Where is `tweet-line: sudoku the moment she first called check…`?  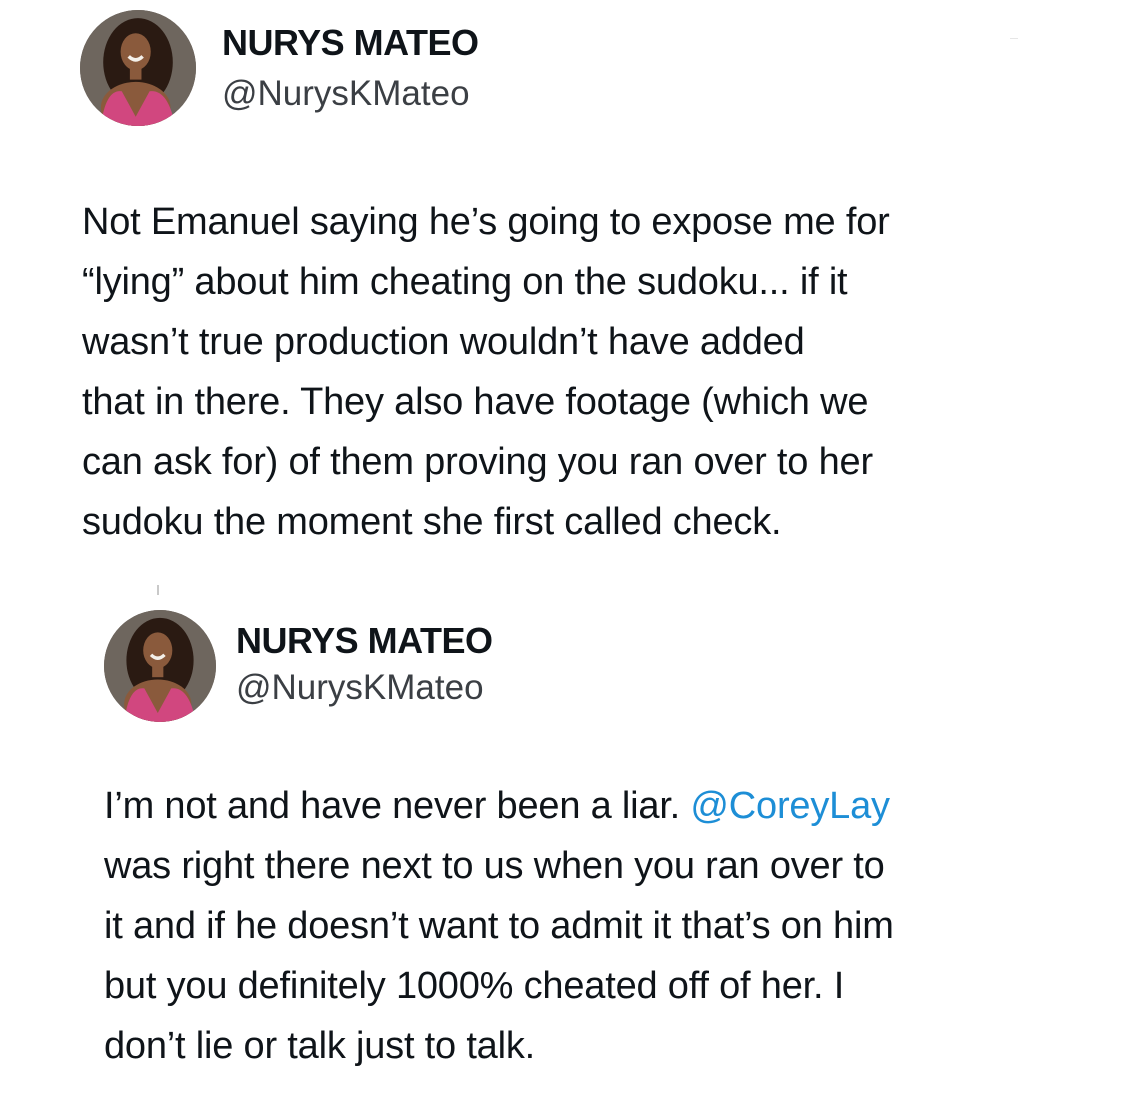
tweet-line: sudoku the moment she first called check… is located at coordinates (432, 522).